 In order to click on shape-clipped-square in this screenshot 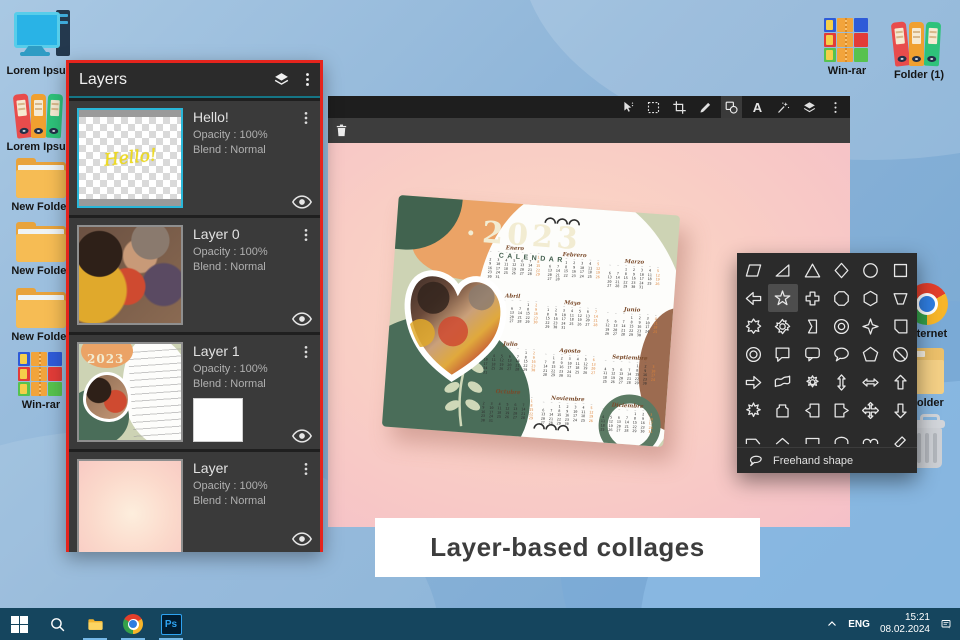, I will do `click(900, 326)`.